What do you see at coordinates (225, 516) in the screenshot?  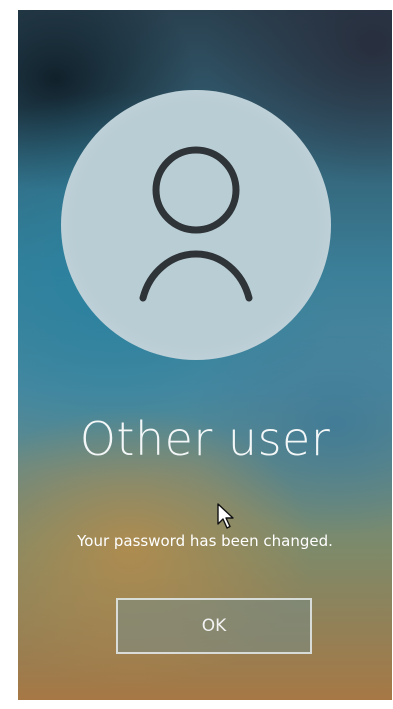 I see `mouse-pointer-icon` at bounding box center [225, 516].